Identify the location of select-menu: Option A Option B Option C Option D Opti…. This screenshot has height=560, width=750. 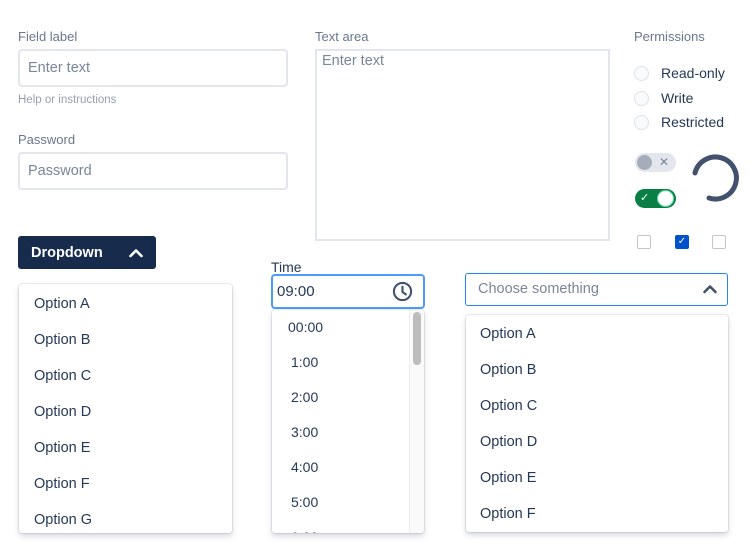
(597, 423).